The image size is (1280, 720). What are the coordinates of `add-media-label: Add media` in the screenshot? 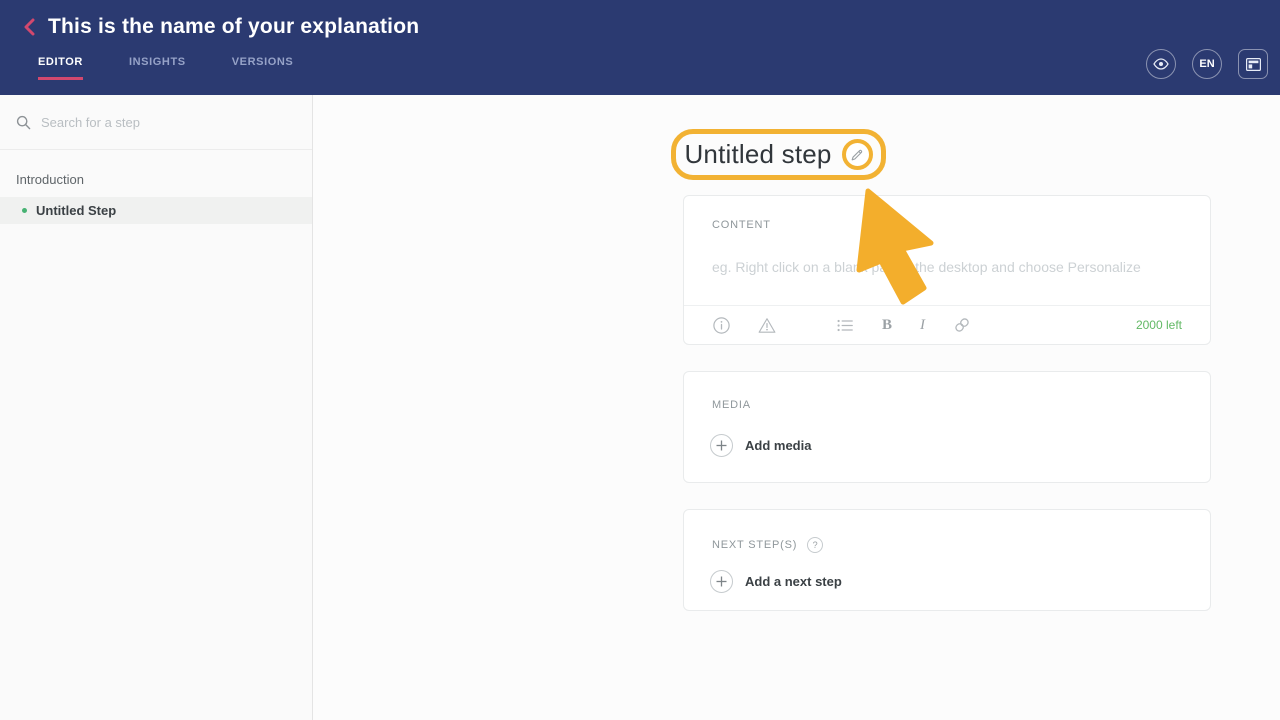 It's located at (778, 445).